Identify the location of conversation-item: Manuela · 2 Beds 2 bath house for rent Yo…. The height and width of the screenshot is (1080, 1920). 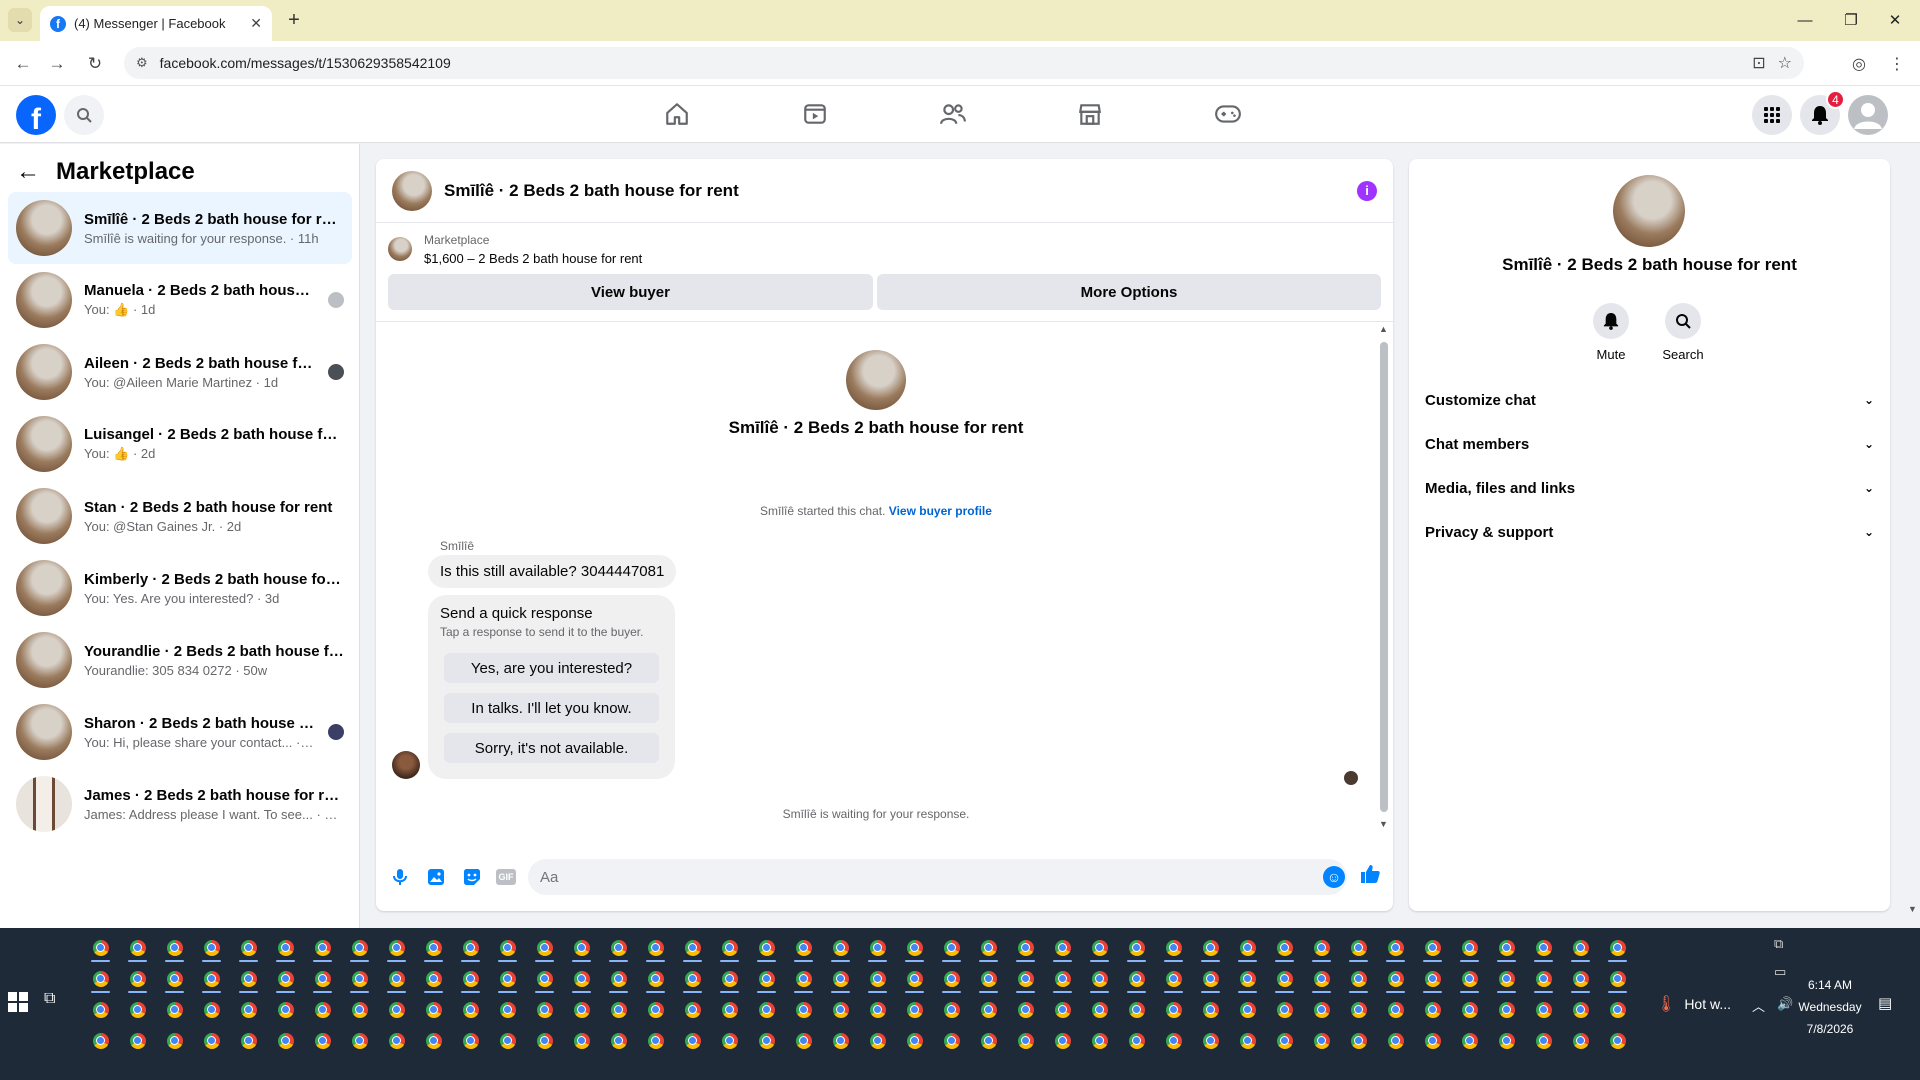
(180, 300).